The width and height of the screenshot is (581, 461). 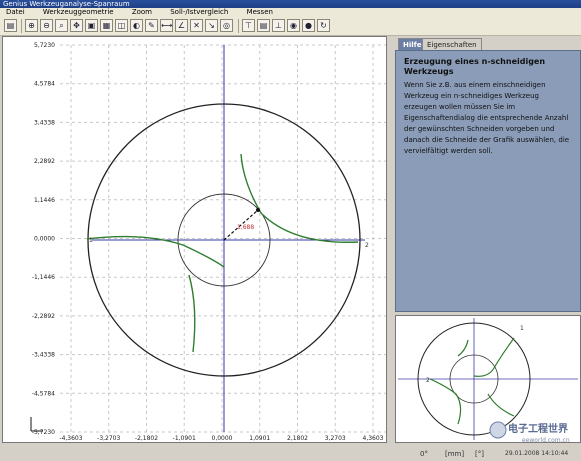 What do you see at coordinates (475, 66) in the screenshot?
I see `help-title: Erzeugung eines n-schneidigen Werkzeugs` at bounding box center [475, 66].